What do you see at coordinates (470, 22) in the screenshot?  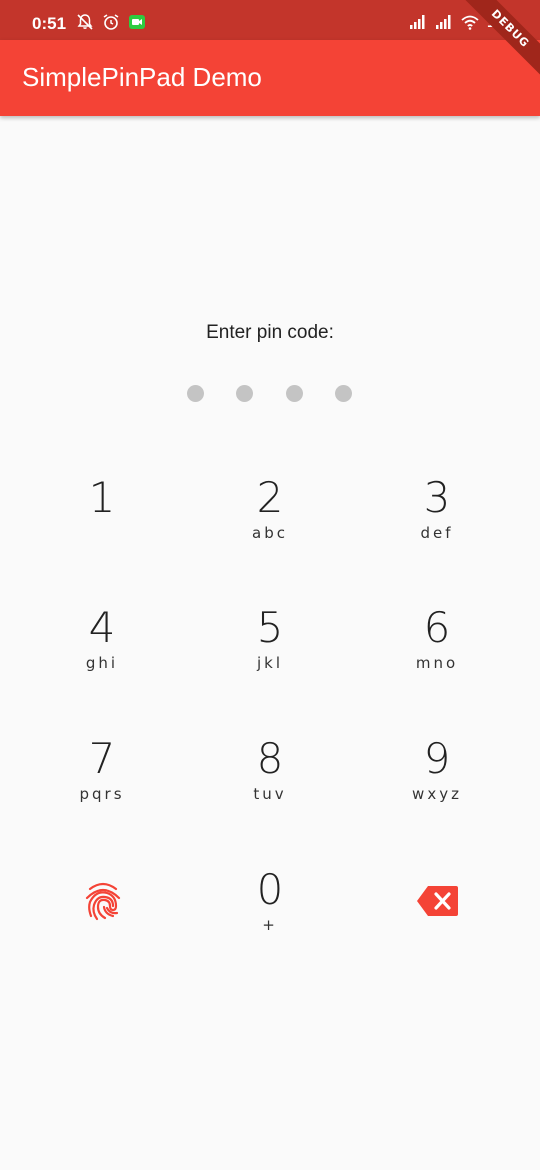 I see `wifi-icon` at bounding box center [470, 22].